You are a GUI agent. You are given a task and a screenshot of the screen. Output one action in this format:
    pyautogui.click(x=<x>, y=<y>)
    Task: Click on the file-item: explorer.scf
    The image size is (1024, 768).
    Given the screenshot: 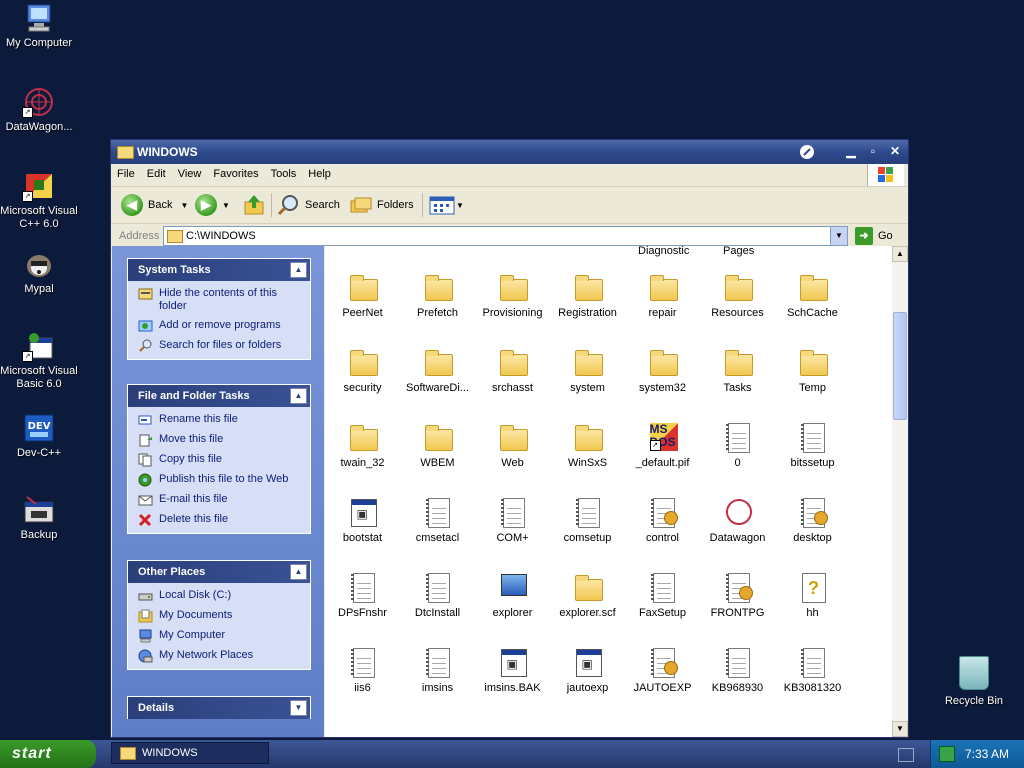 What is the action you would take?
    pyautogui.click(x=587, y=595)
    